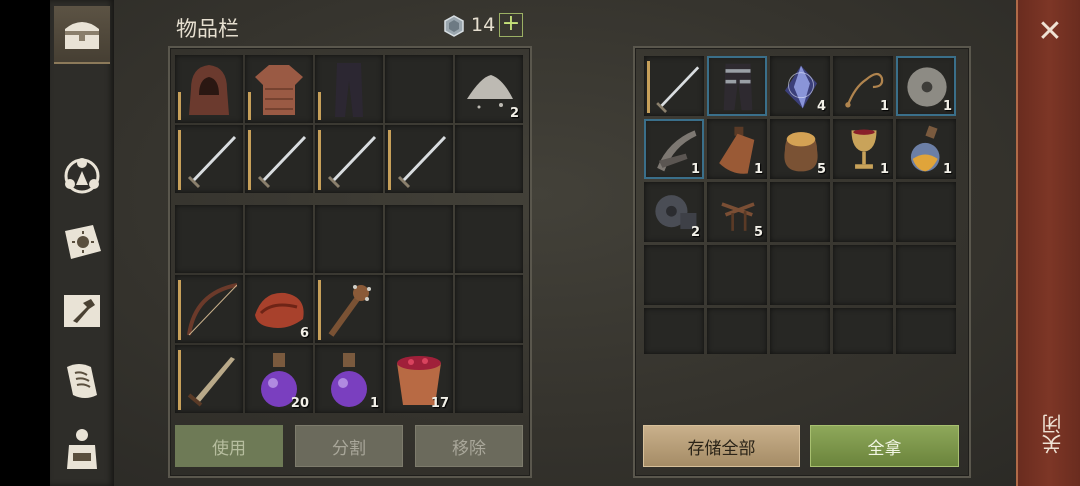  What do you see at coordinates (439, 403) in the screenshot?
I see `item-quantity: 17` at bounding box center [439, 403].